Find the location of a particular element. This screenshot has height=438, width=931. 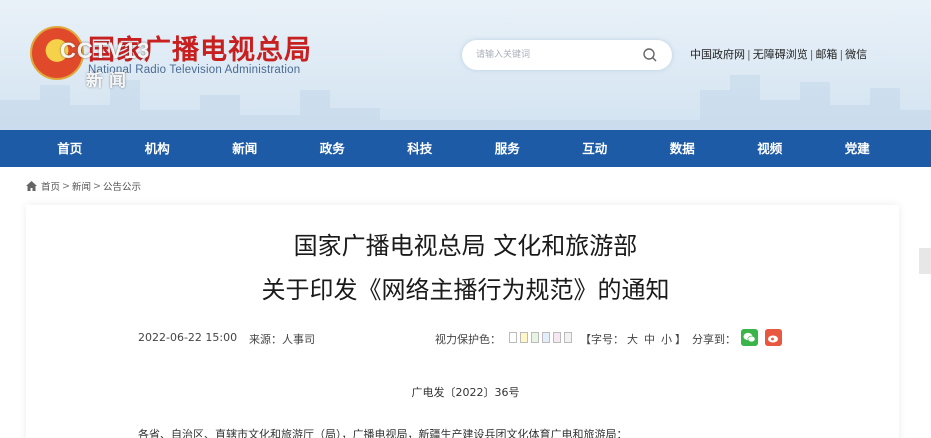

nav-item-news: 新闻 is located at coordinates (245, 148).